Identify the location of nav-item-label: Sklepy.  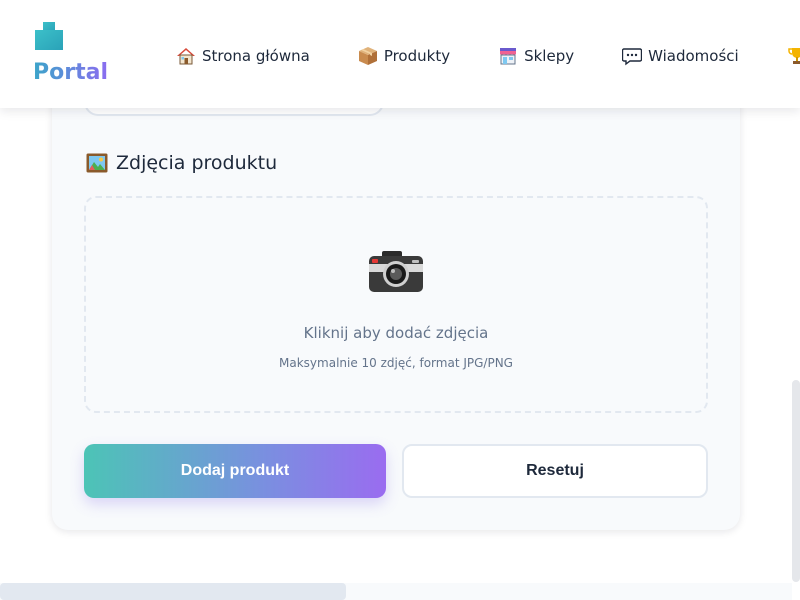
(549, 56).